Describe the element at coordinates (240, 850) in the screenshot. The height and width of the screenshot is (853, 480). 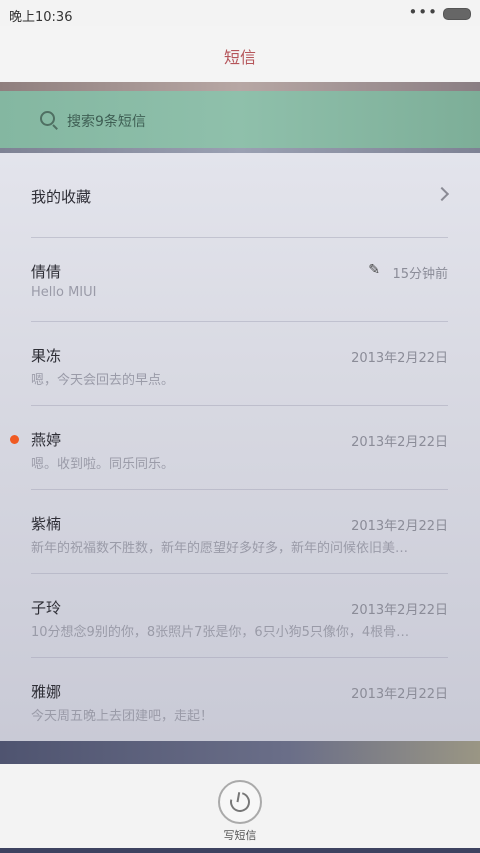
I see `bottom-edge` at that location.